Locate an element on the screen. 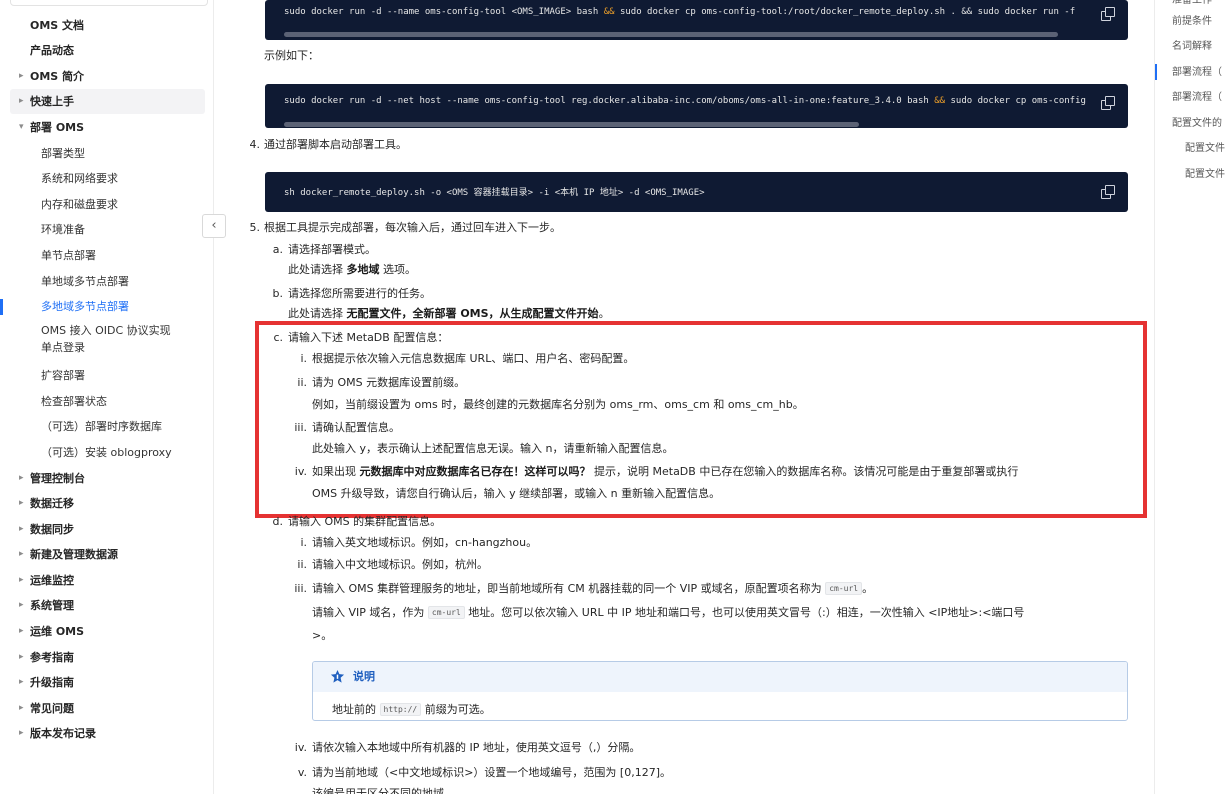 Image resolution: width=1226 pixels, height=794 pixels. sidebar-item-oblogproxy: （可选）安装 oblogproxy is located at coordinates (107, 452).